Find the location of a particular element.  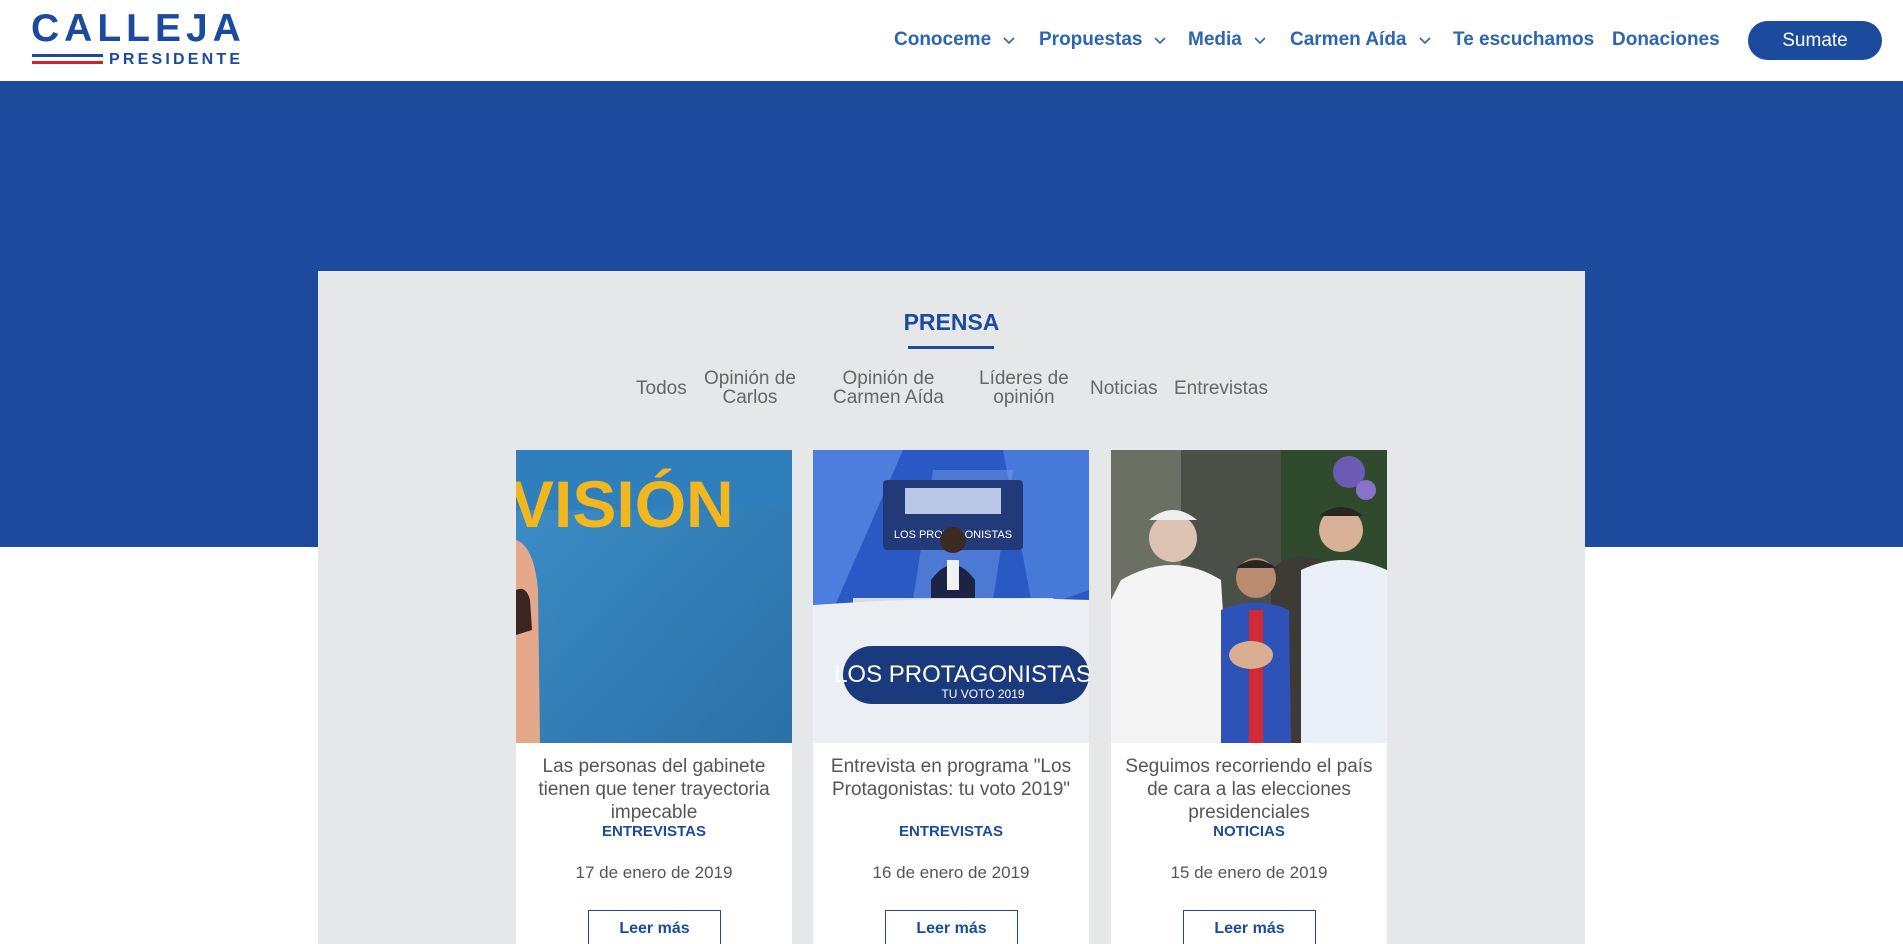

card-date: 15 de enero de 2019 is located at coordinates (1249, 872).